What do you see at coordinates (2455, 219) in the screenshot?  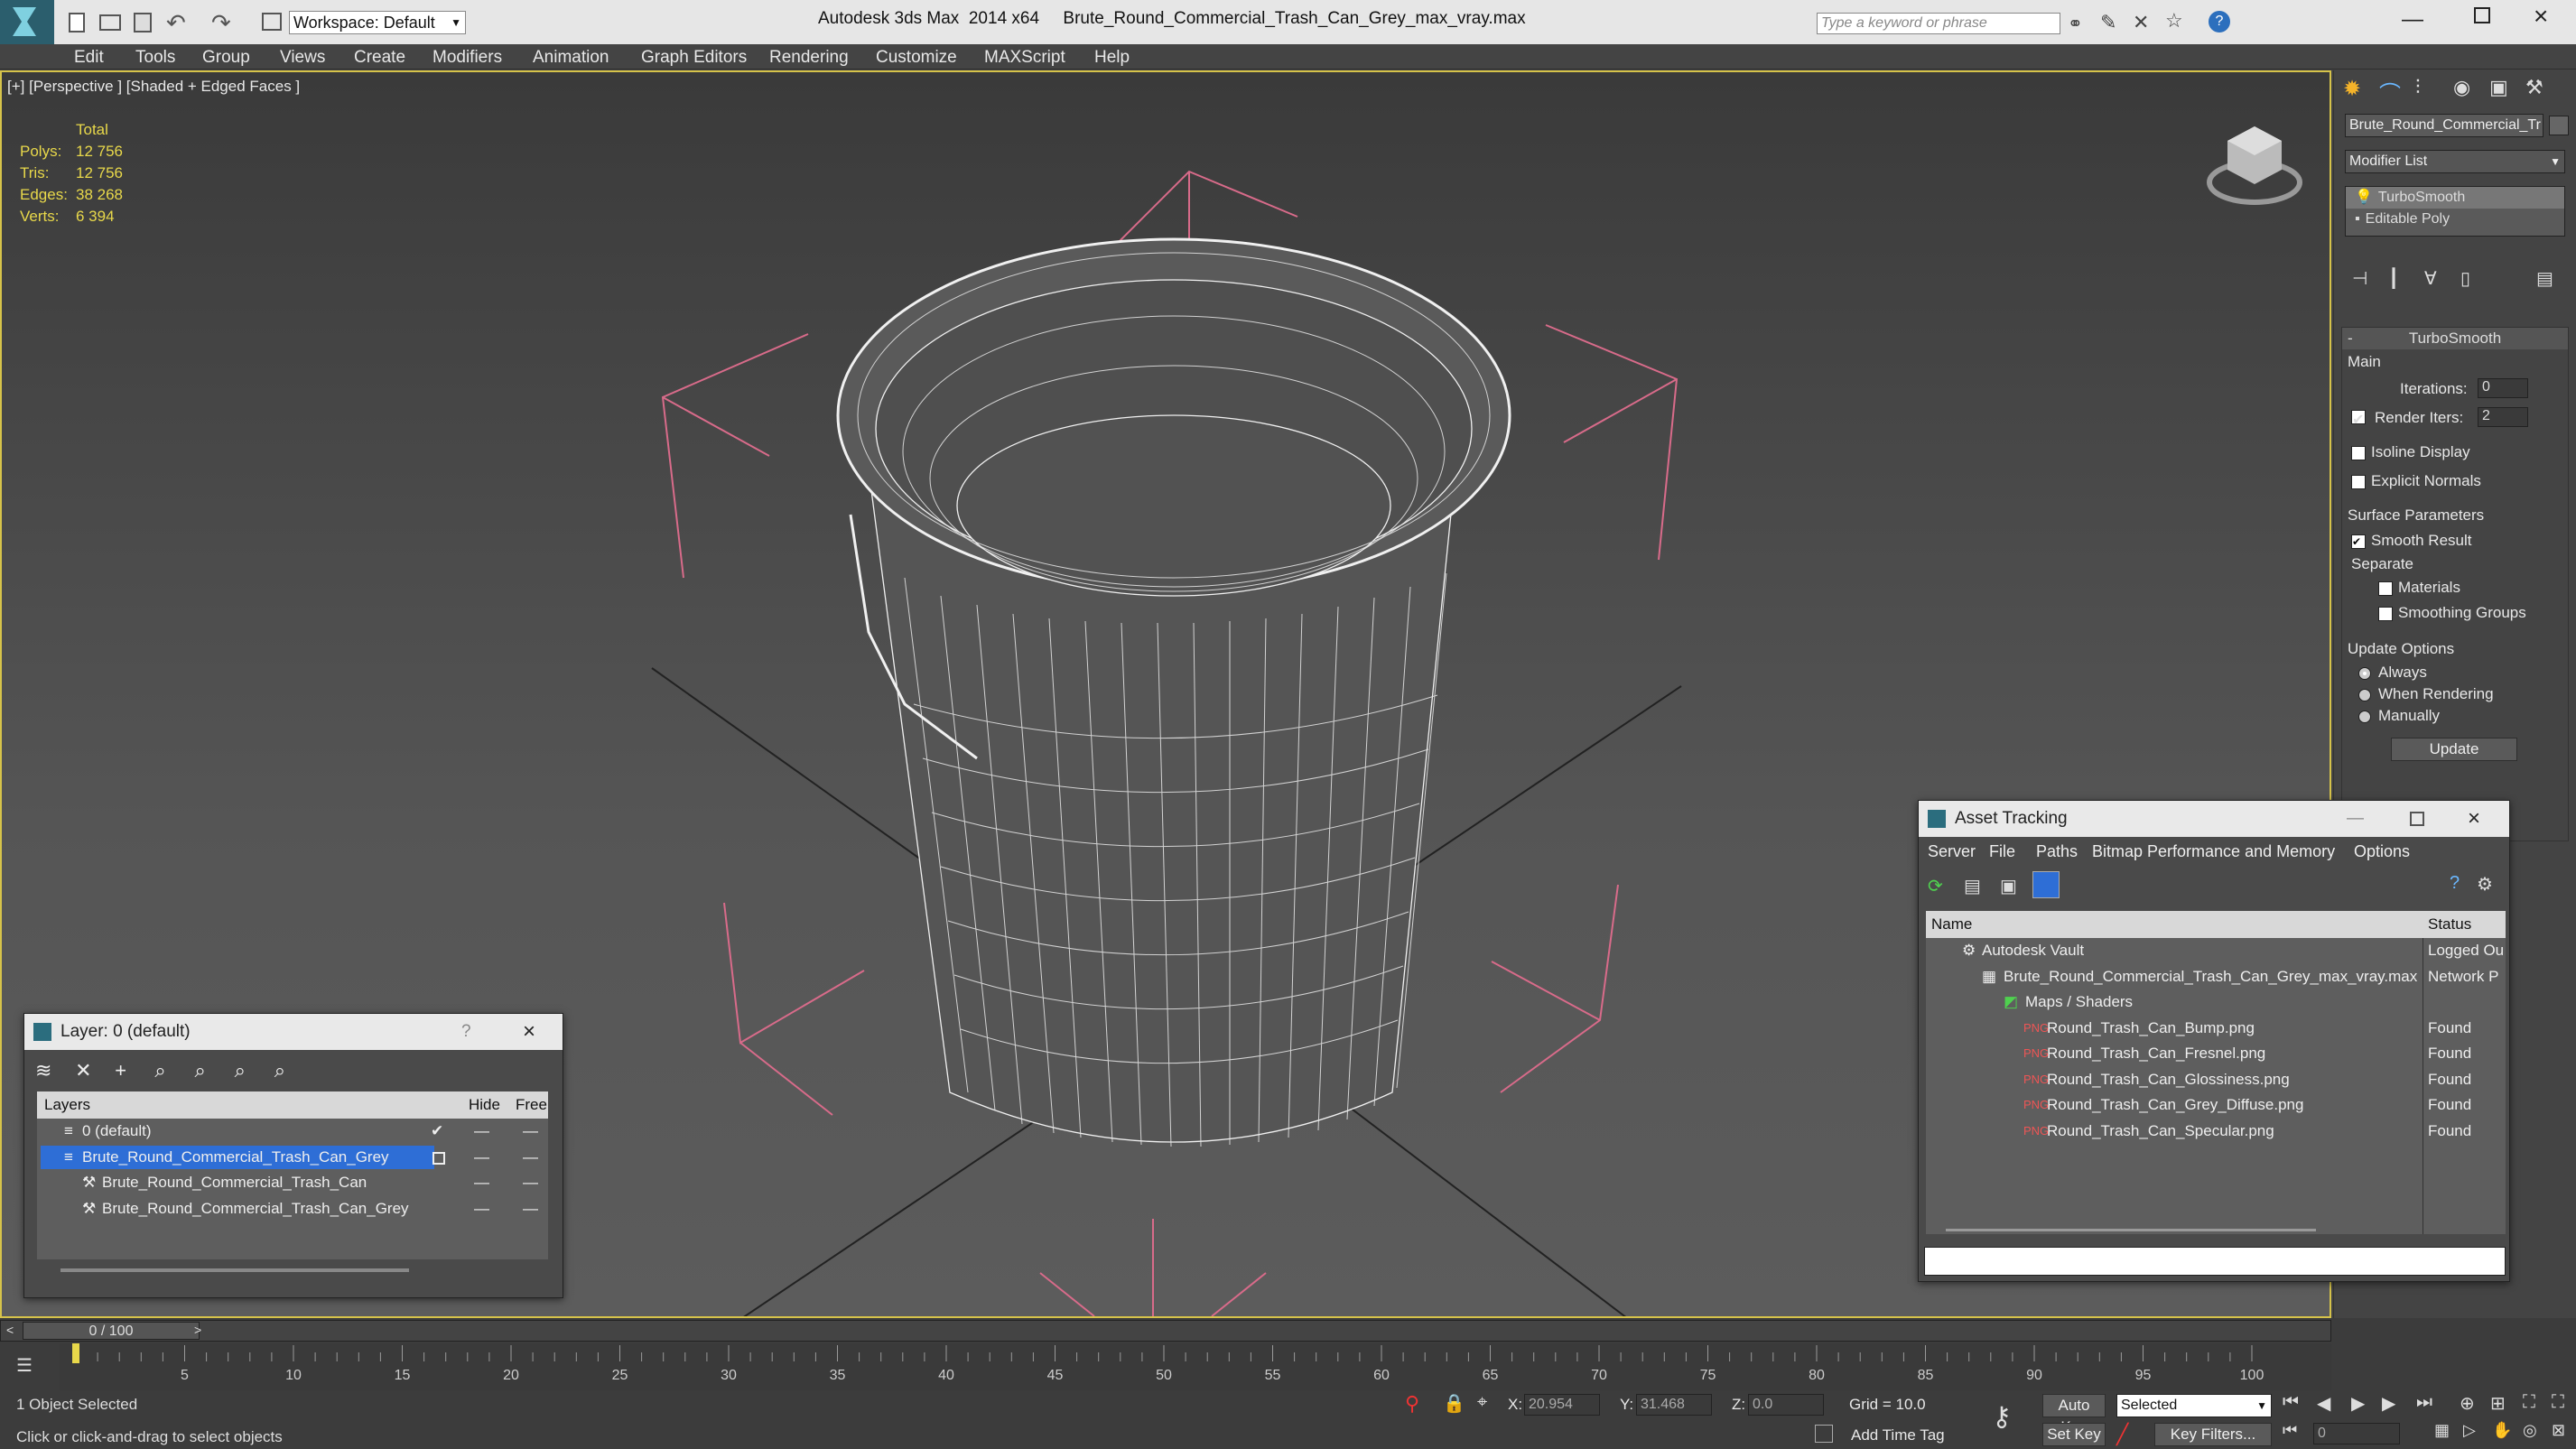 I see `modifier-stack-item: ▪ Editable Poly` at bounding box center [2455, 219].